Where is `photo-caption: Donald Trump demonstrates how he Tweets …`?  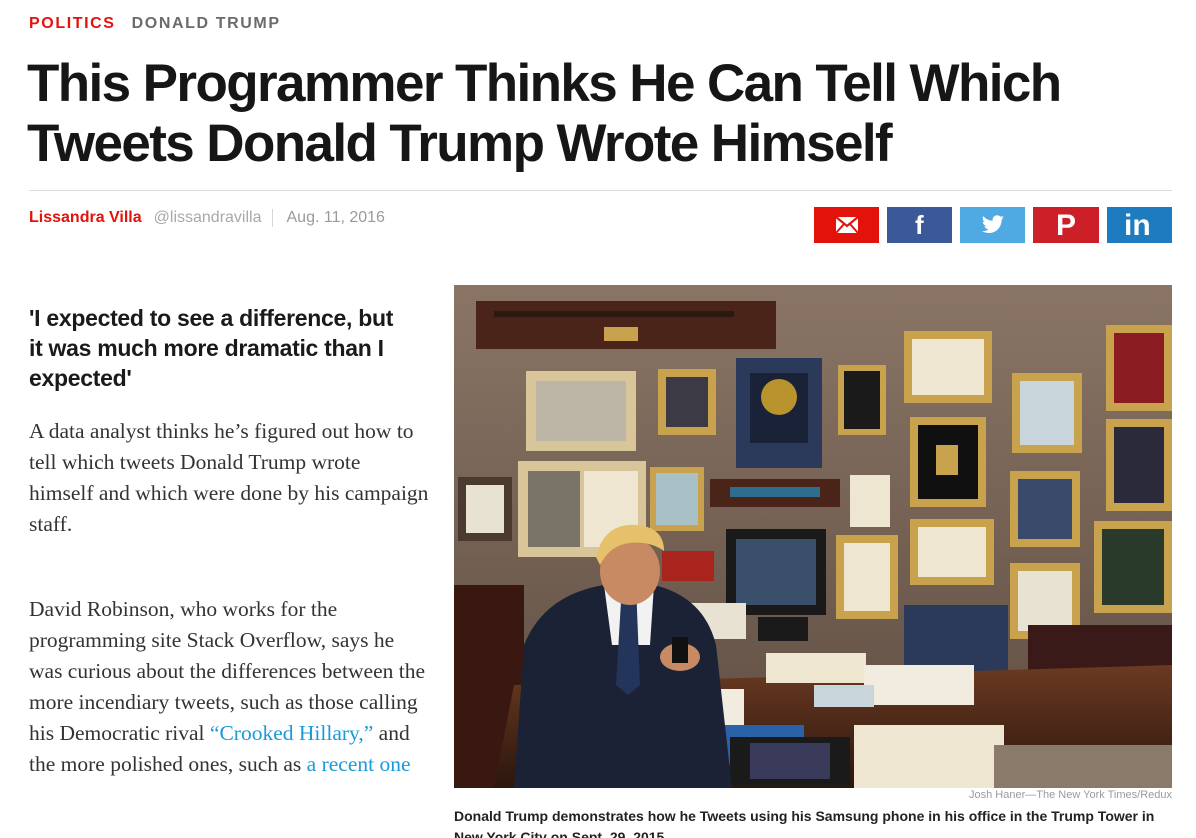 photo-caption: Donald Trump demonstrates how he Tweets … is located at coordinates (804, 823).